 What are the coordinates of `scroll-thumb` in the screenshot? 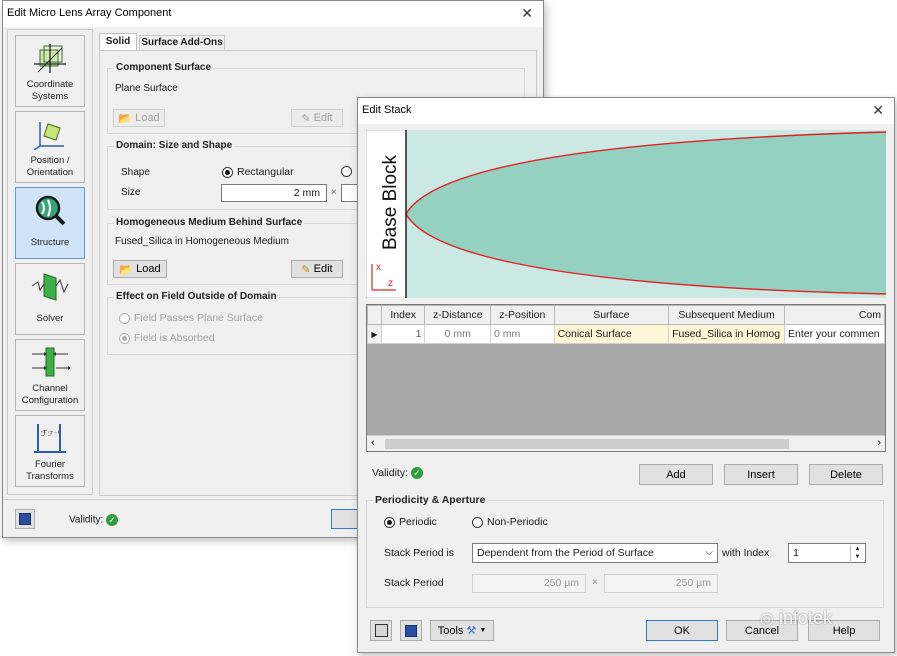 It's located at (587, 444).